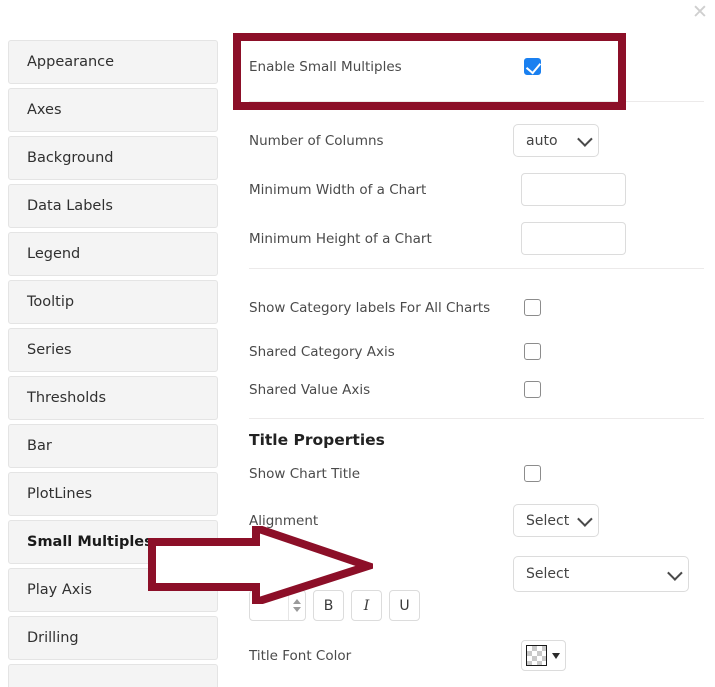 The height and width of the screenshot is (687, 715). What do you see at coordinates (70, 158) in the screenshot?
I see `sidebar-item-label: Background` at bounding box center [70, 158].